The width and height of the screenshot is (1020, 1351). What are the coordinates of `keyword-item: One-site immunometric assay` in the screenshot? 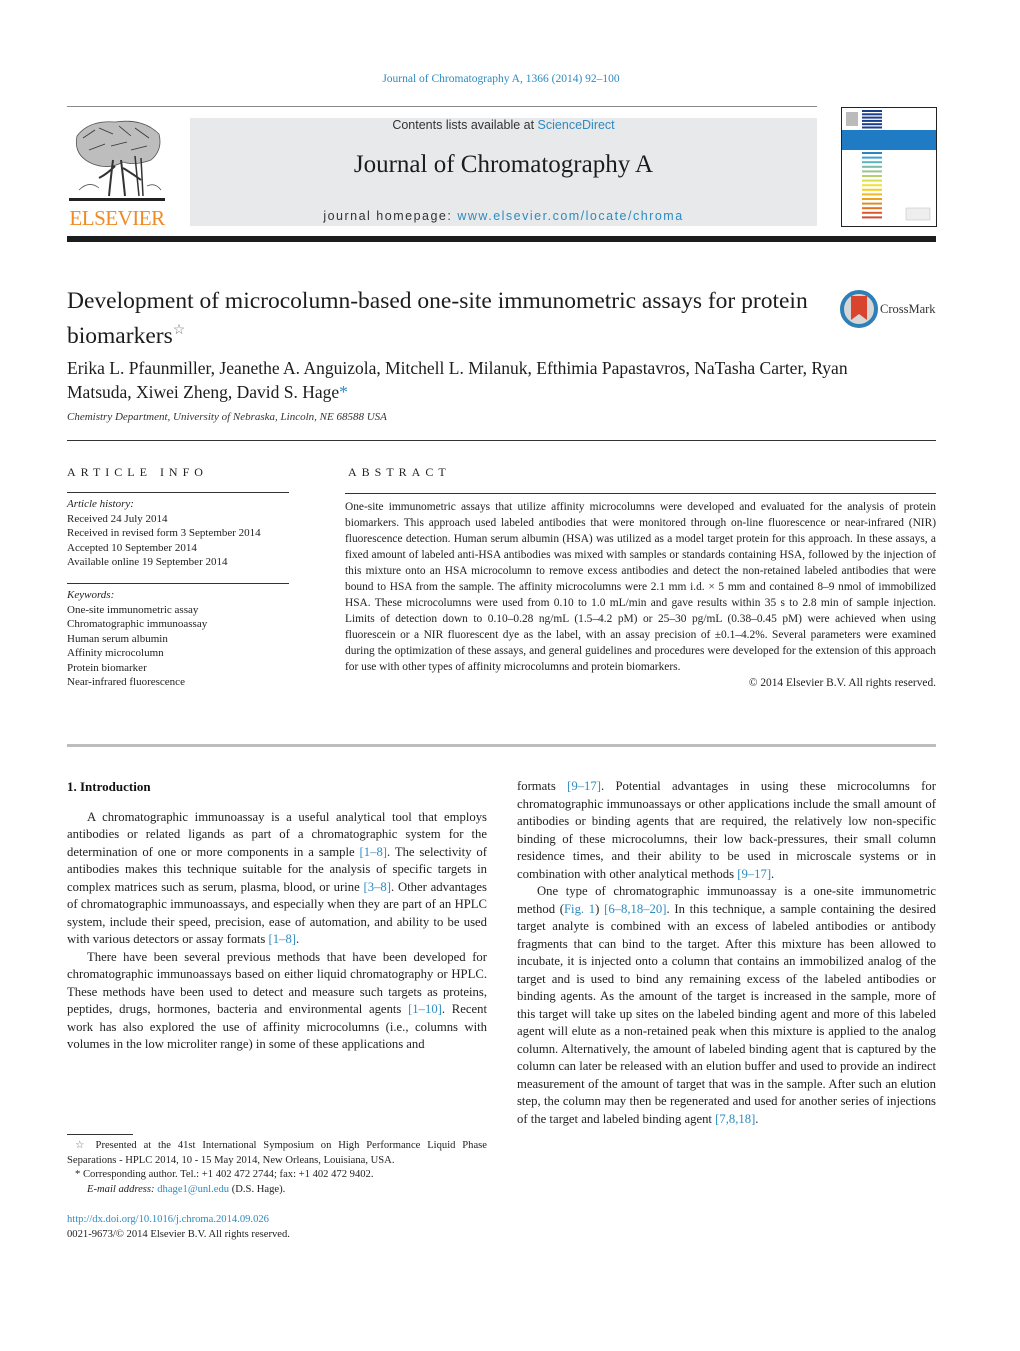 It's located at (133, 609).